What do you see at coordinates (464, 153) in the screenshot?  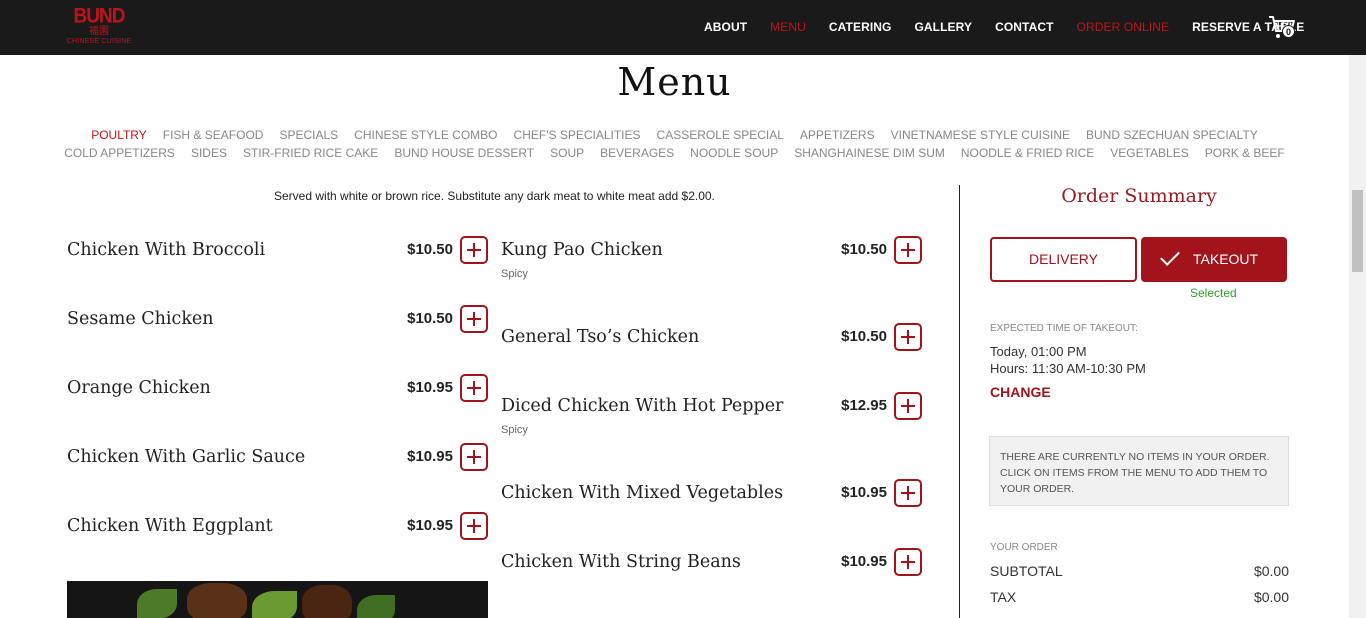 I see `category-bund-house-dessert: BUND HOUSE DESSERT` at bounding box center [464, 153].